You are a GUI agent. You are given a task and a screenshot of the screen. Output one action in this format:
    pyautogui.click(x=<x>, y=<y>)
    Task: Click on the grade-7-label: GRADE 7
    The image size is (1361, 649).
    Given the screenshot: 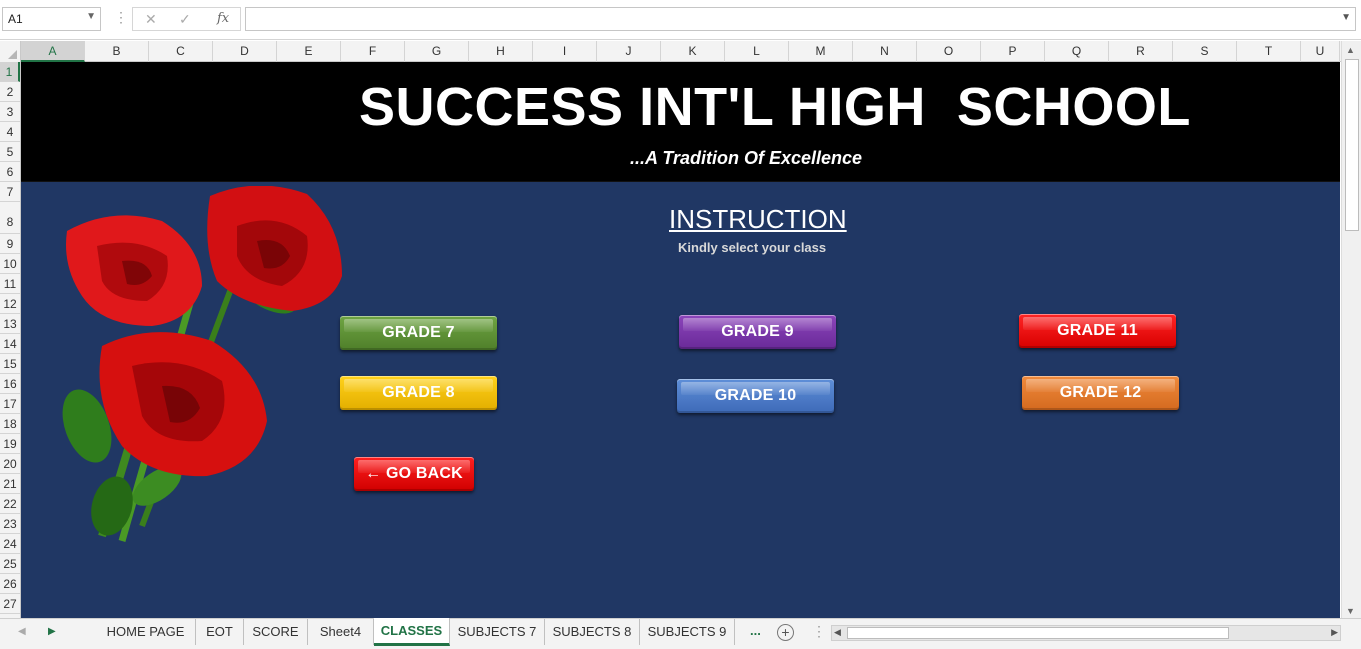 What is the action you would take?
    pyautogui.click(x=418, y=332)
    